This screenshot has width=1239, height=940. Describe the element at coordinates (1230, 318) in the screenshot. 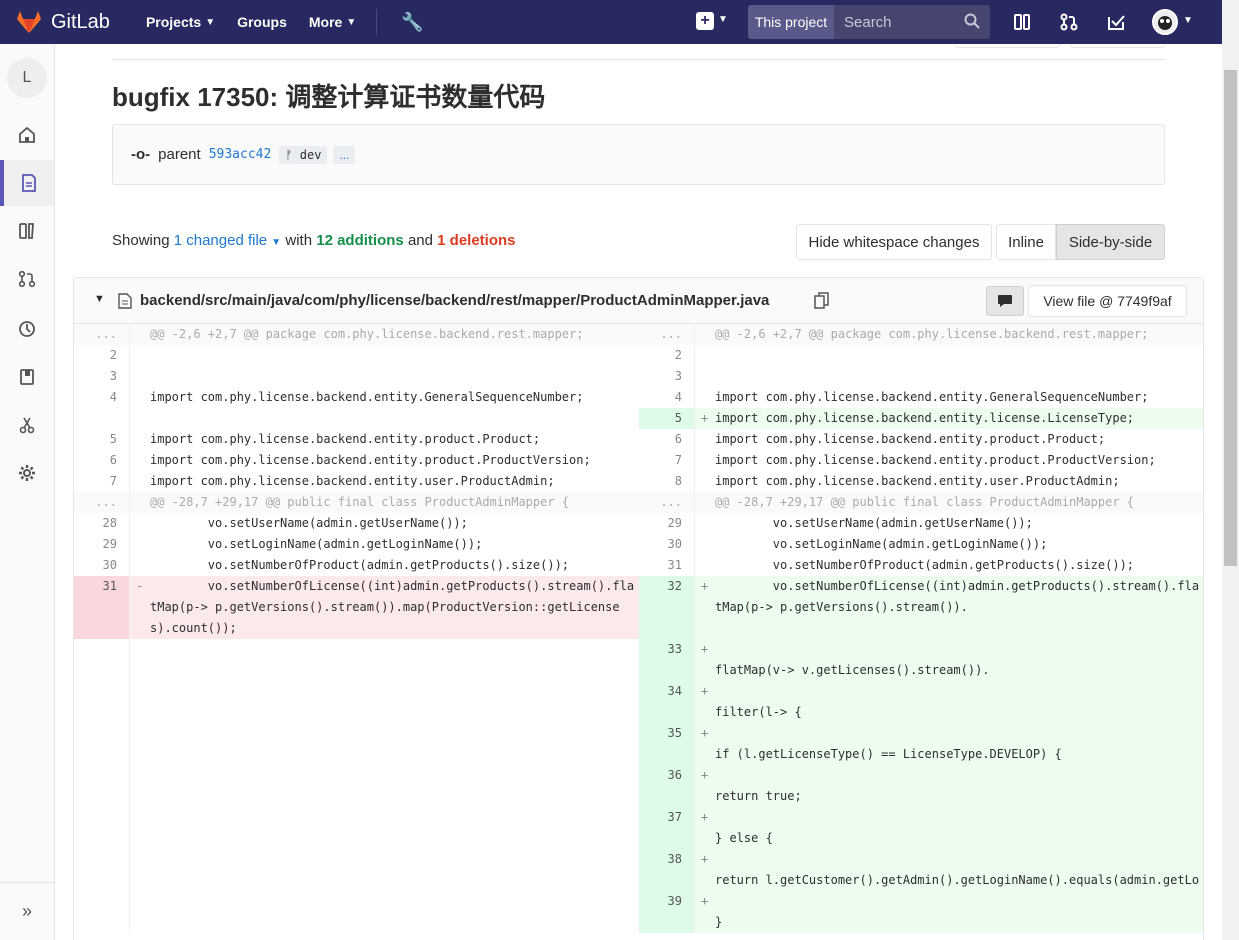

I see `scrollbar-thumb` at that location.